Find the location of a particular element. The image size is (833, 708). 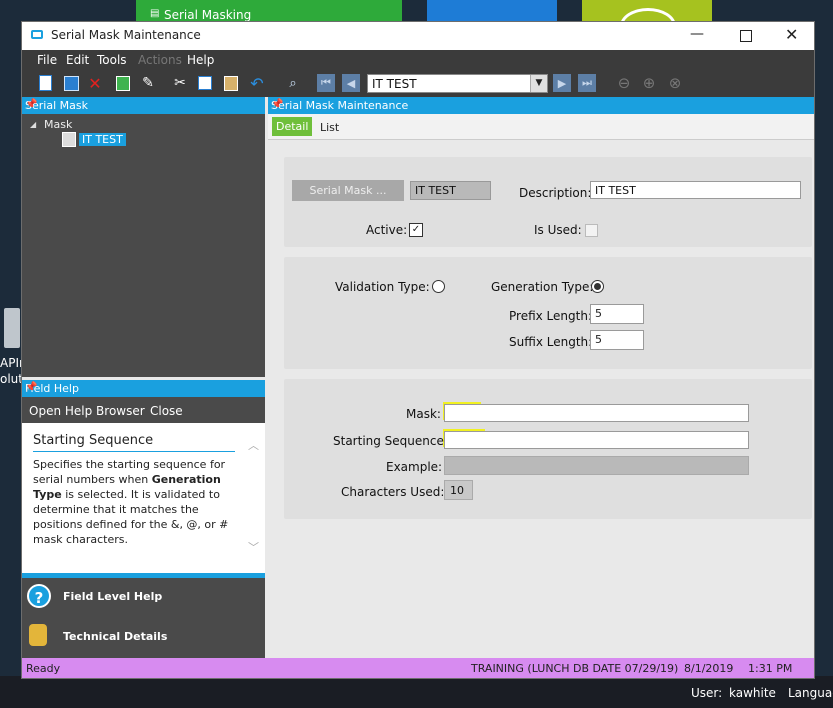

first-icon: ⏮ is located at coordinates (326, 83).